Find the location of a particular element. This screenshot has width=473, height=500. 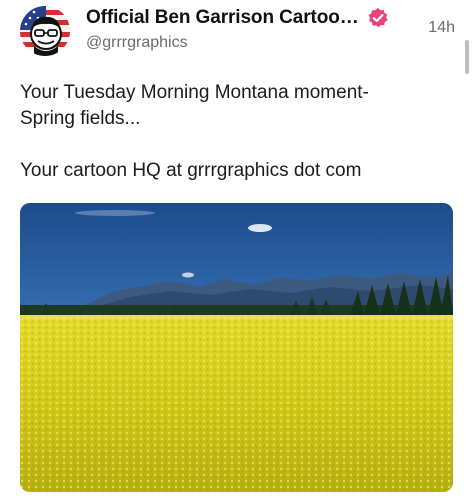

author-avatar is located at coordinates (45, 31).